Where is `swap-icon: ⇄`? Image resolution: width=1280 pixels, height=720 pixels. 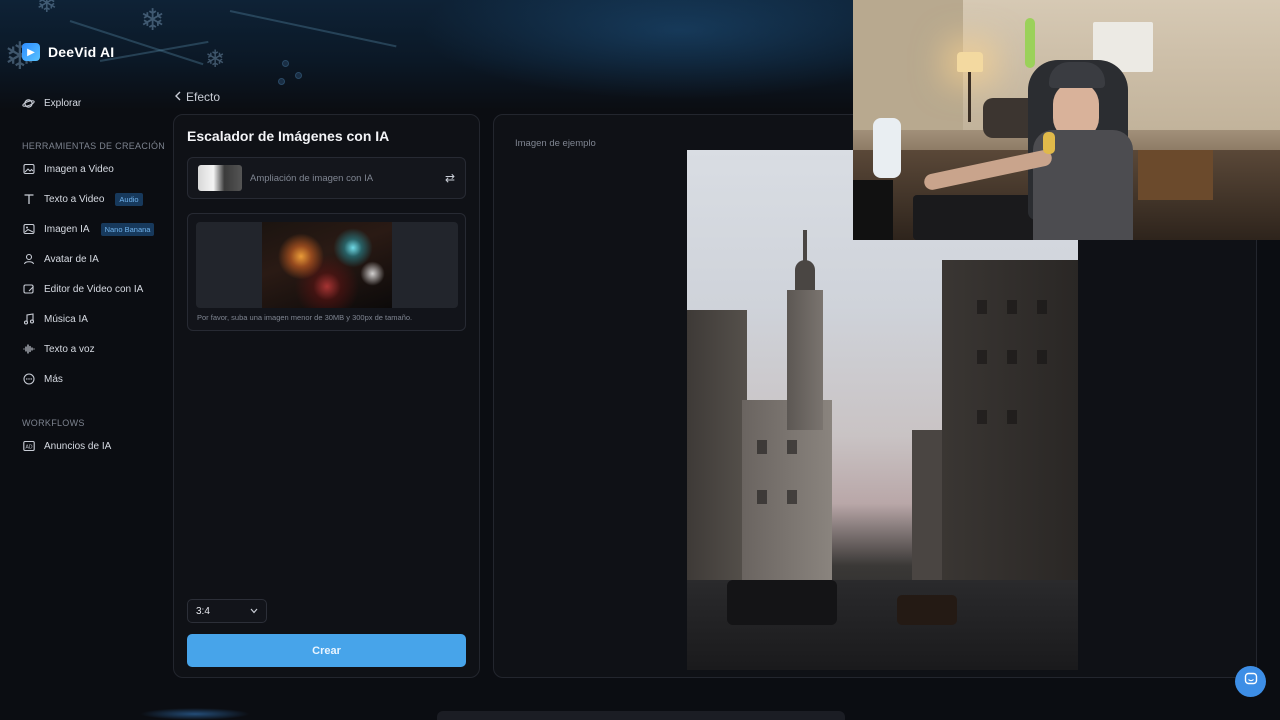
swap-icon: ⇄ is located at coordinates (450, 178).